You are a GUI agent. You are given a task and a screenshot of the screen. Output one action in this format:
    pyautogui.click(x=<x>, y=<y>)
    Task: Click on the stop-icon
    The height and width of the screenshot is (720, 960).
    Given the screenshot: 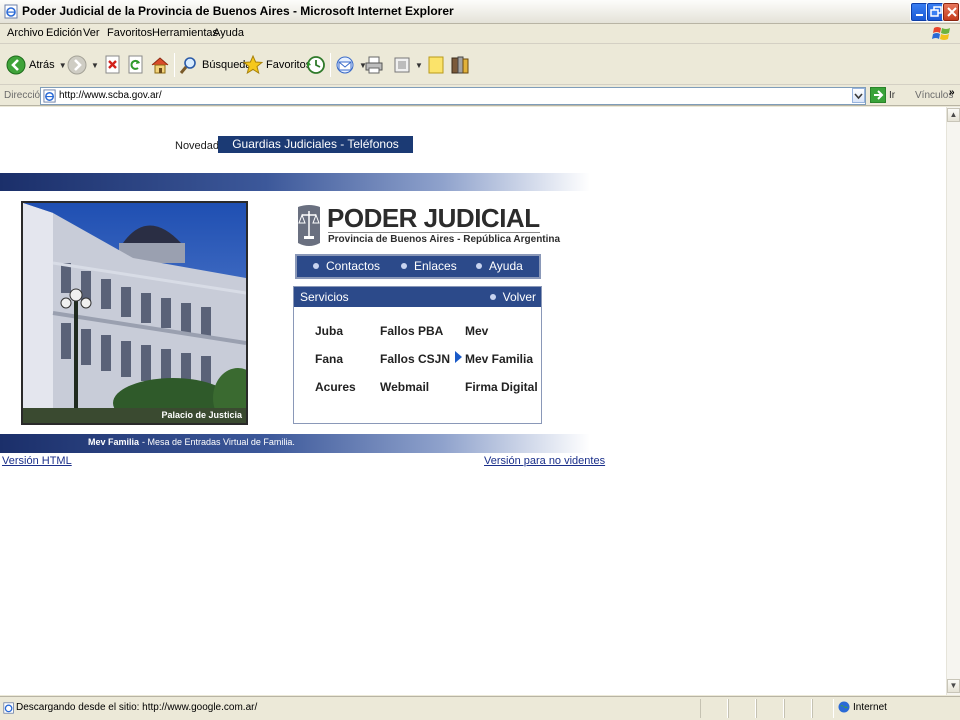 What is the action you would take?
    pyautogui.click(x=112, y=64)
    